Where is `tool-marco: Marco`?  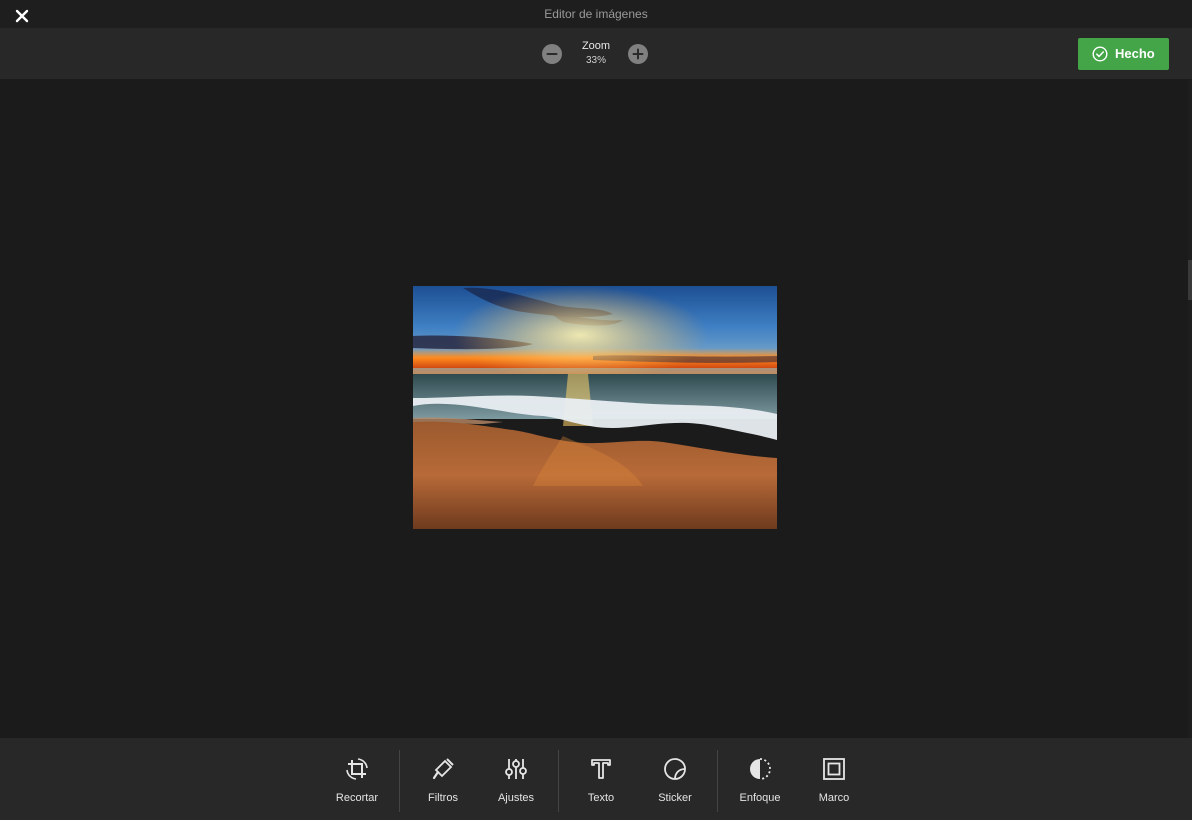
tool-marco: Marco is located at coordinates (834, 779).